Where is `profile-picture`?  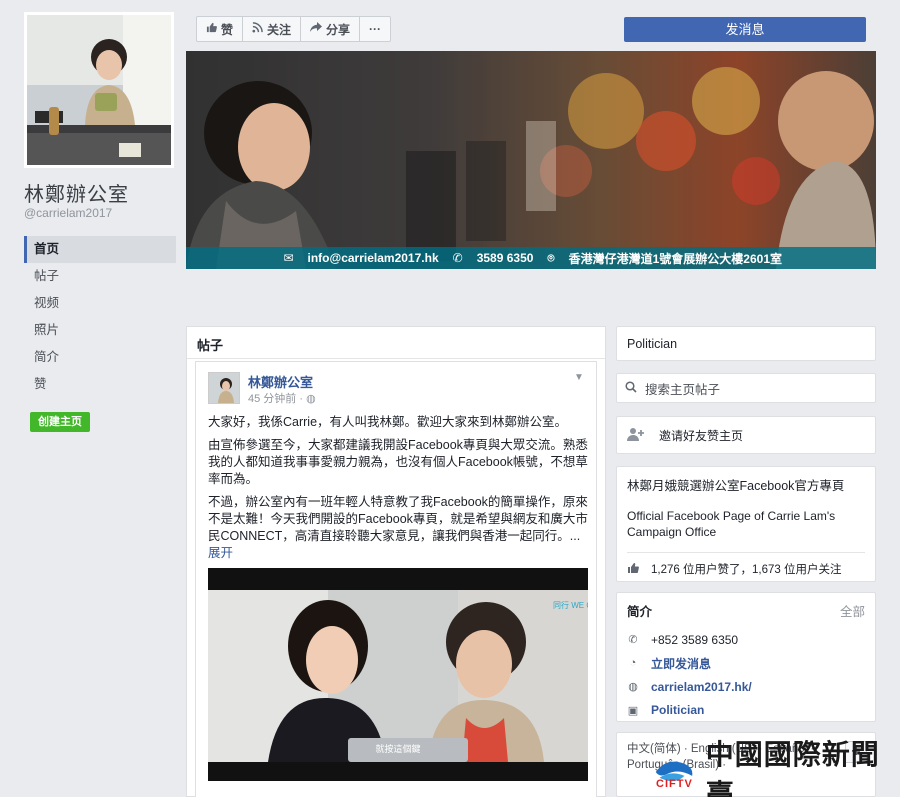
profile-picture is located at coordinates (99, 90).